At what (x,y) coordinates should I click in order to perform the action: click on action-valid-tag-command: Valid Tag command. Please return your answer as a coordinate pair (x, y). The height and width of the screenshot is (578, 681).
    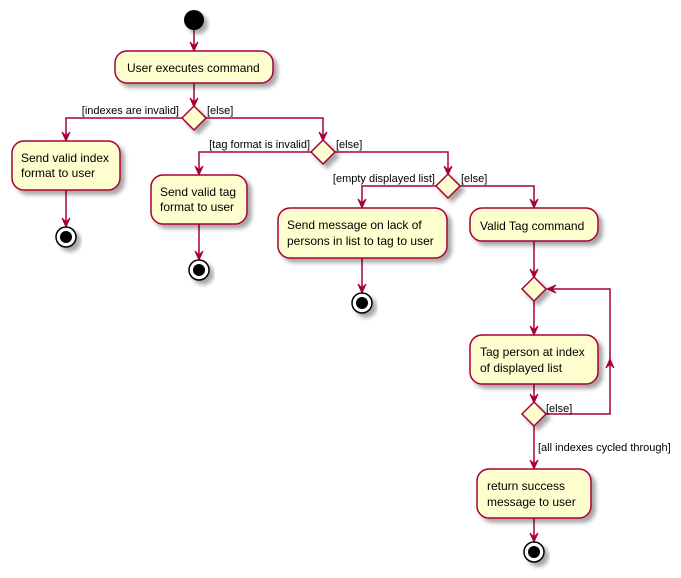
    Looking at the image, I should click on (534, 224).